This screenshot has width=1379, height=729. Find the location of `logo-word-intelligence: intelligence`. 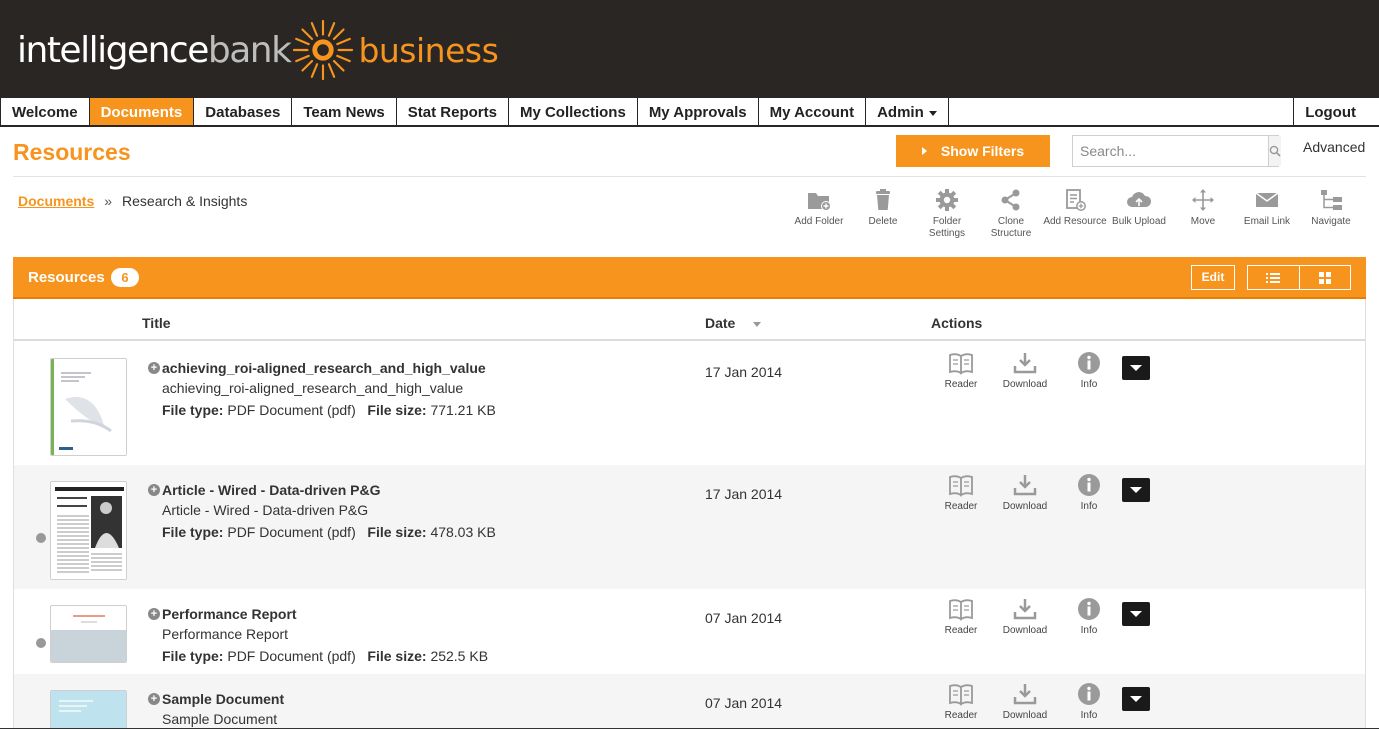

logo-word-intelligence: intelligence is located at coordinates (113, 50).